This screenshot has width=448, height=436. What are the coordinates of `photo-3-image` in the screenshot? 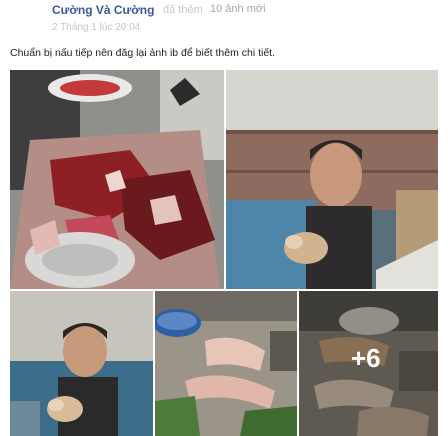 It's located at (81, 363).